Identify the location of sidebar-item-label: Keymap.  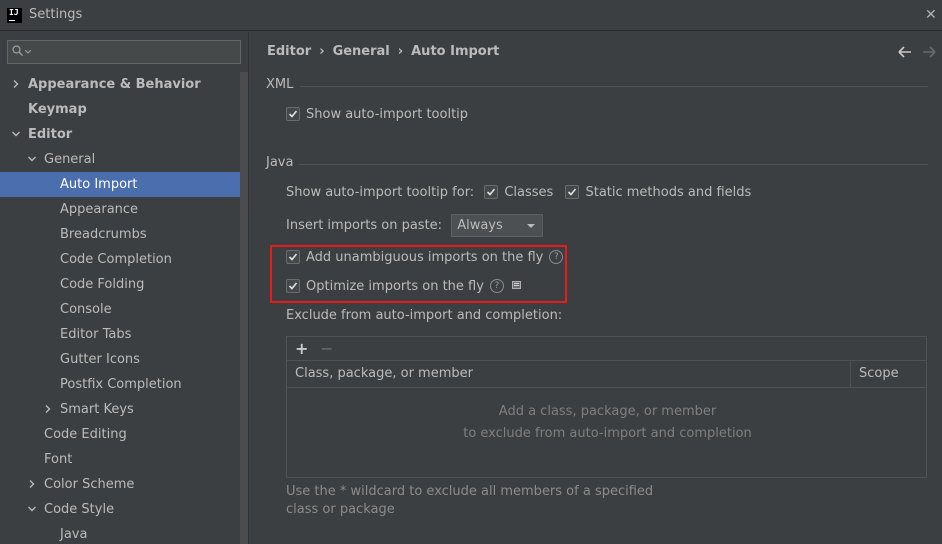
(57, 109).